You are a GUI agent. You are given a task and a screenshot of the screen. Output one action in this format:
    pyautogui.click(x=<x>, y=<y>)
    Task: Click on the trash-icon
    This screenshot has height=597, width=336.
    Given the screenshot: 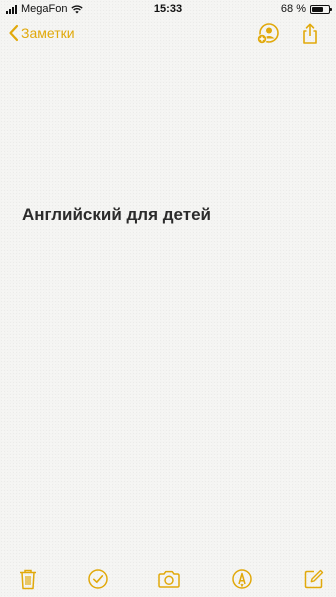 What is the action you would take?
    pyautogui.click(x=28, y=579)
    